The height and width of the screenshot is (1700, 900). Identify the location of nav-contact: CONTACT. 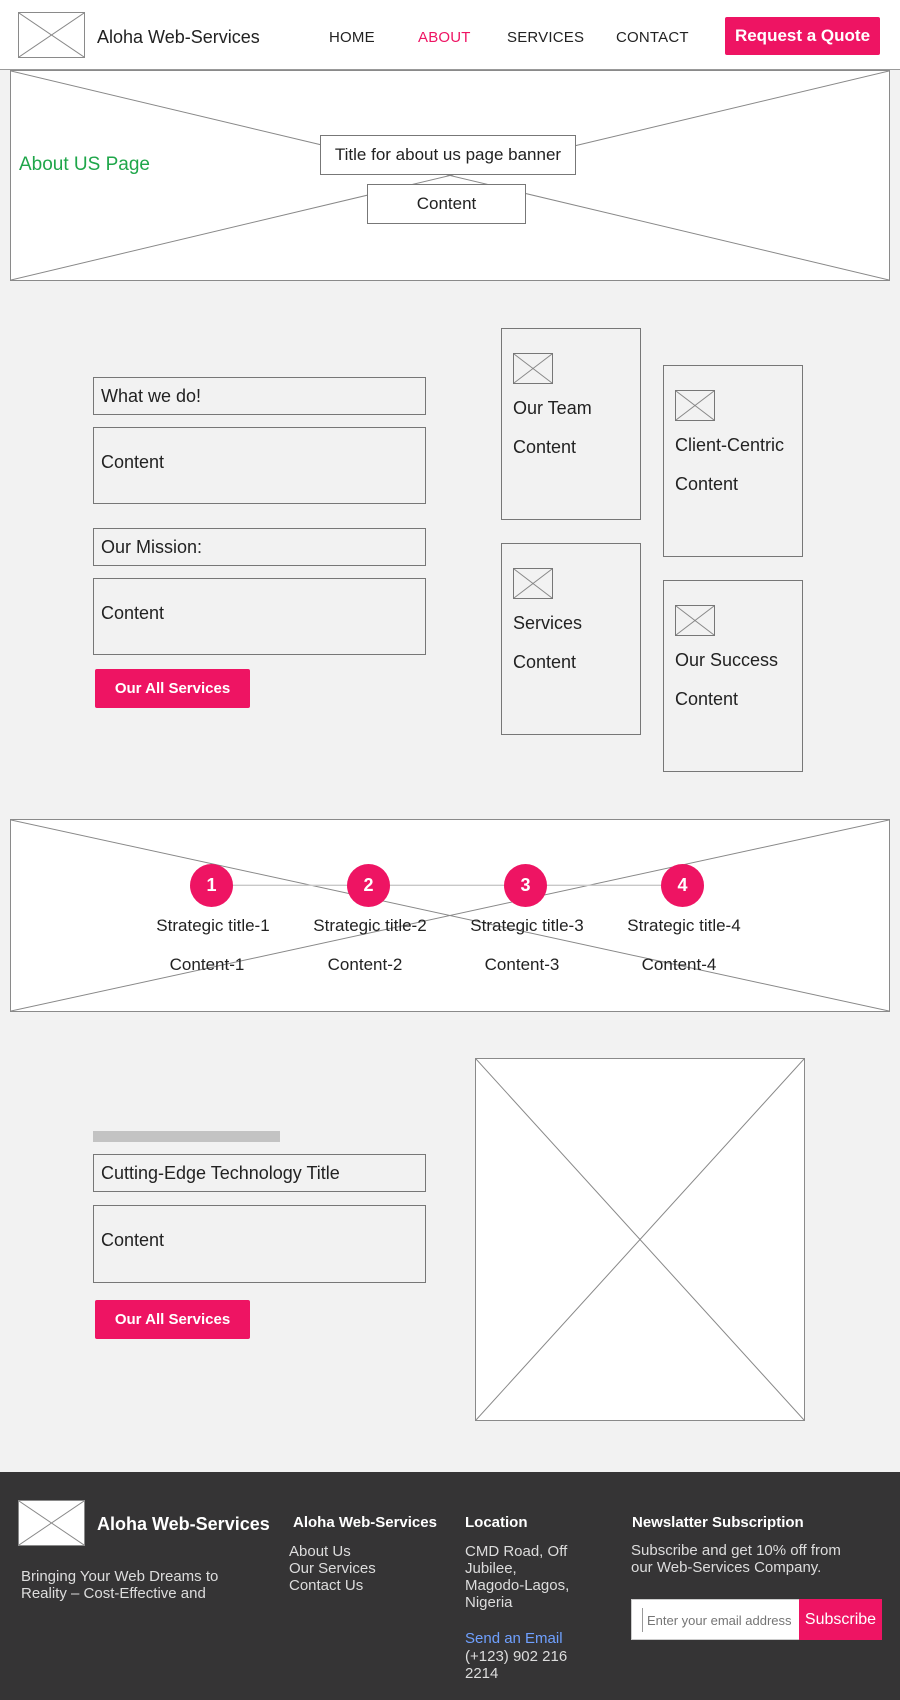
(652, 37).